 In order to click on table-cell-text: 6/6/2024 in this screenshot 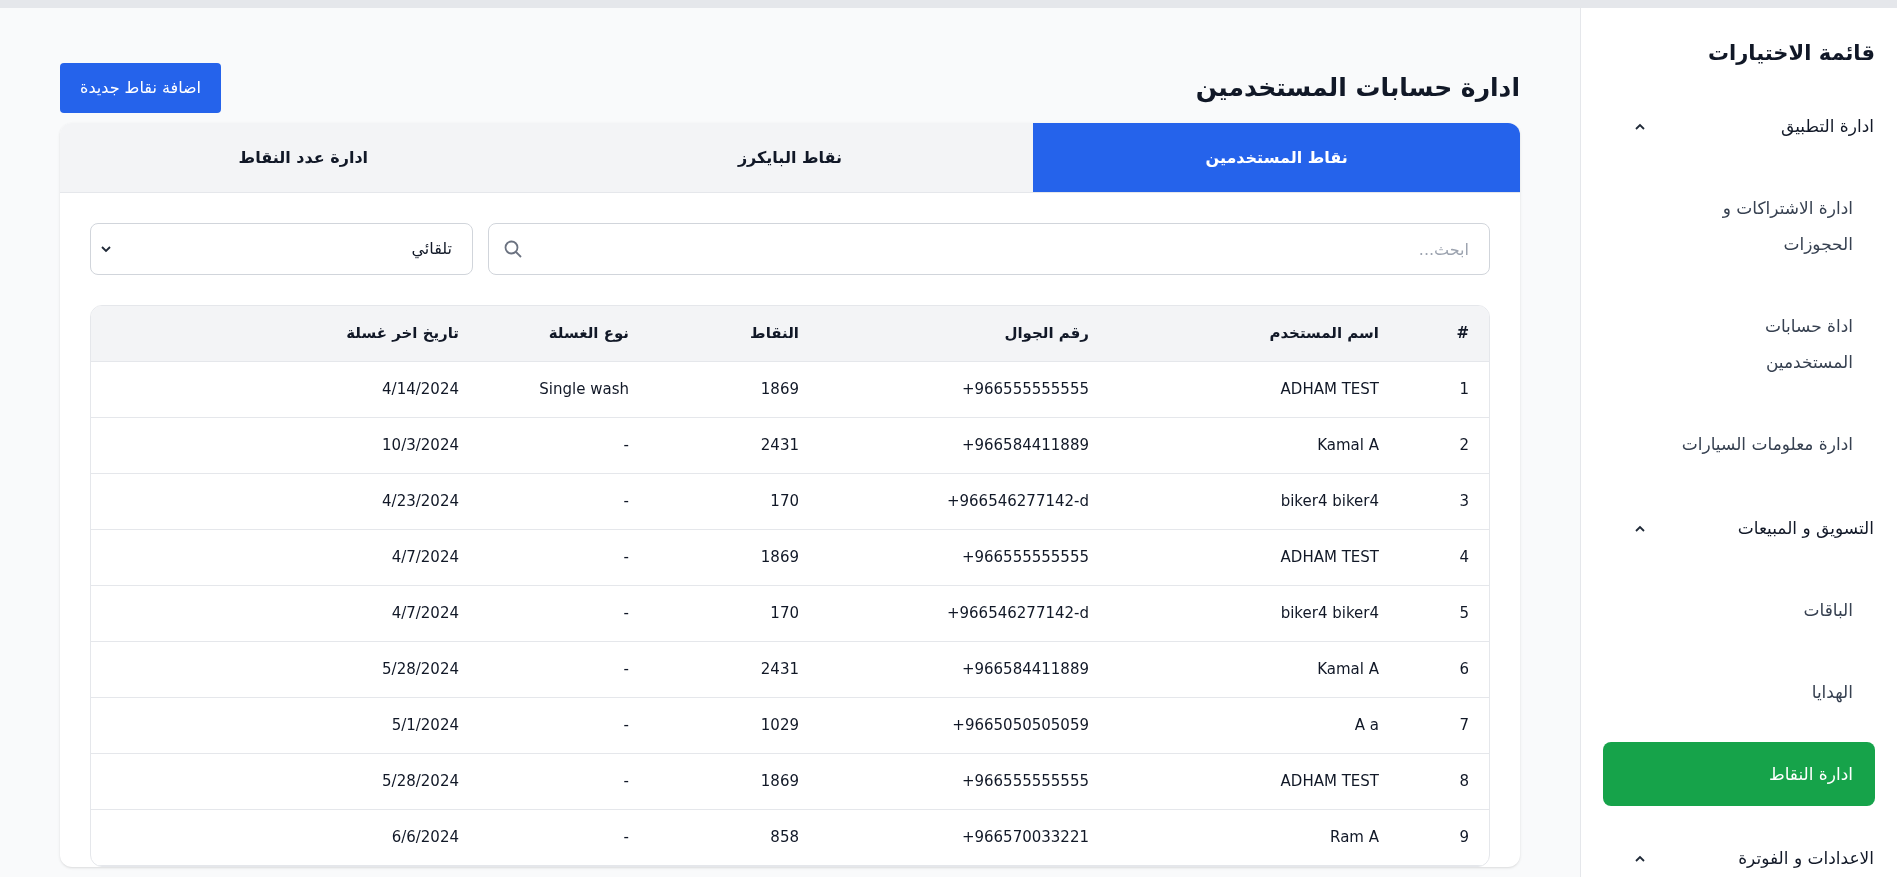, I will do `click(424, 838)`.